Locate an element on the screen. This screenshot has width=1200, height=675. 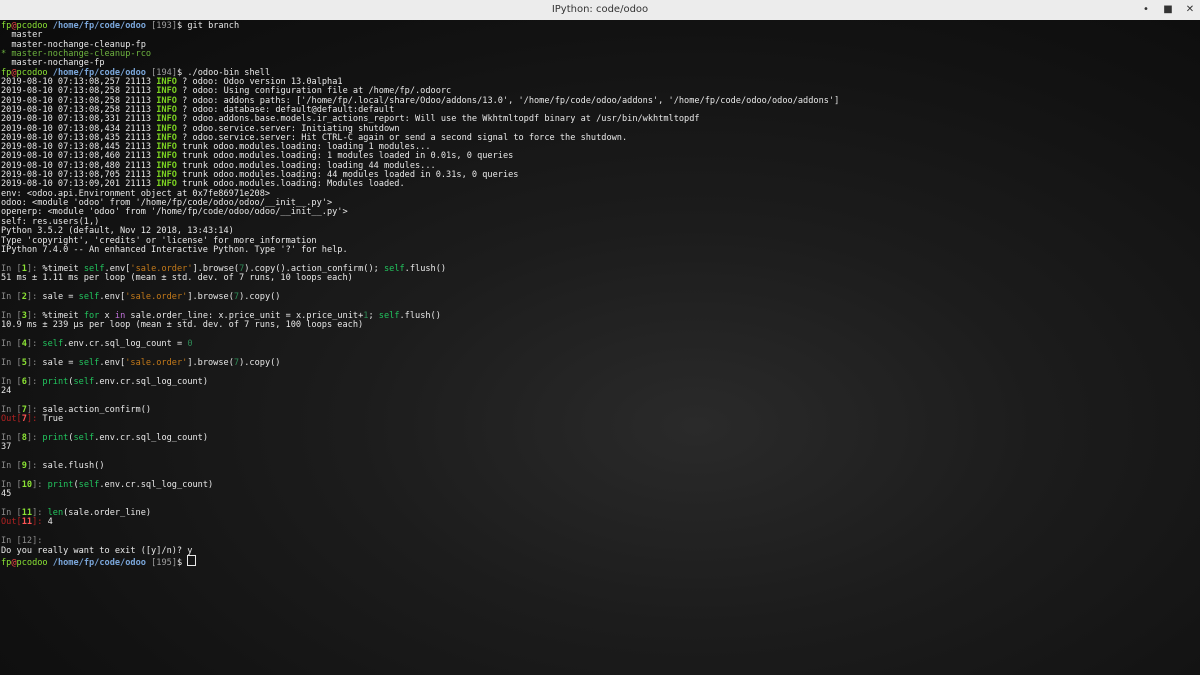
log-timestamp: 2019-08-10 07:13:08,331 is located at coordinates (60, 119).